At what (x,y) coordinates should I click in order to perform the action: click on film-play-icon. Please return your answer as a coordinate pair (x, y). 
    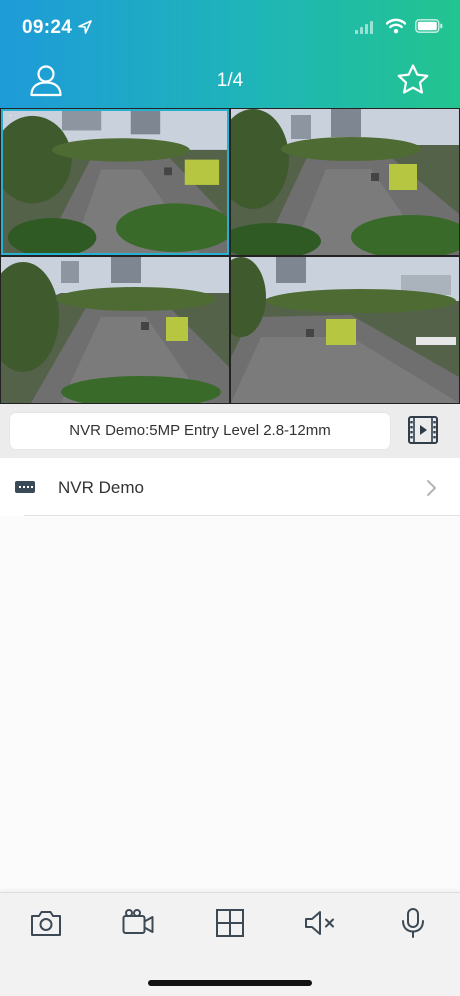
    Looking at the image, I should click on (423, 430).